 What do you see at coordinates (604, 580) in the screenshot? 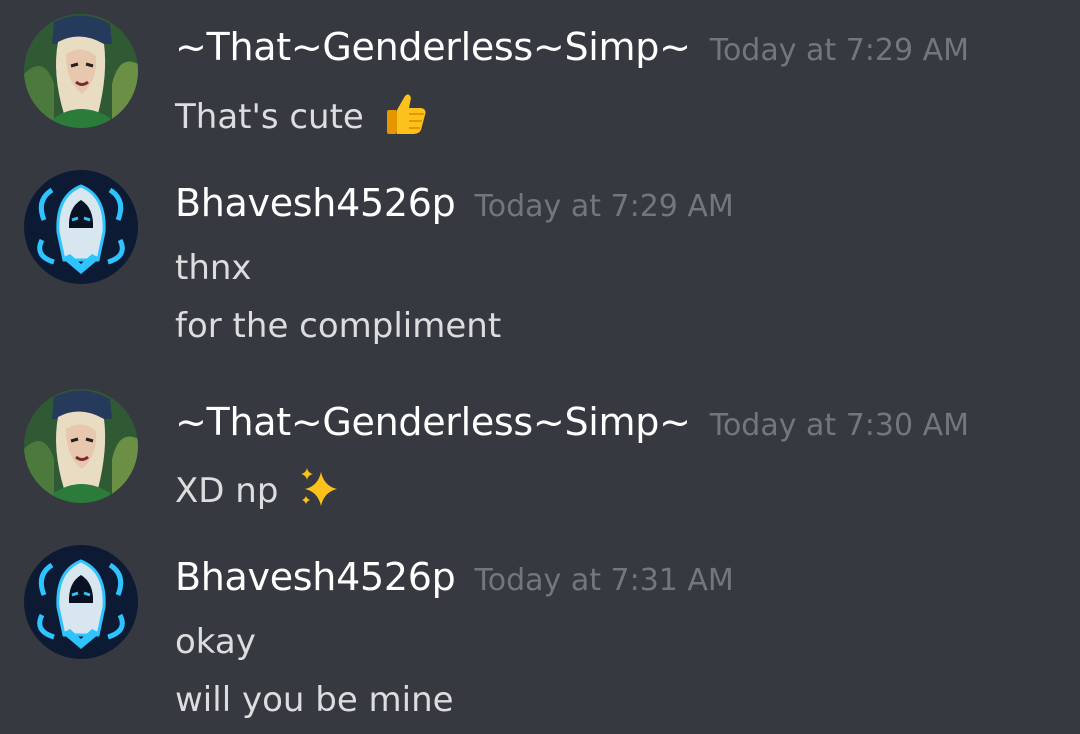
I see `timestamp: Today at 7:31 AM` at bounding box center [604, 580].